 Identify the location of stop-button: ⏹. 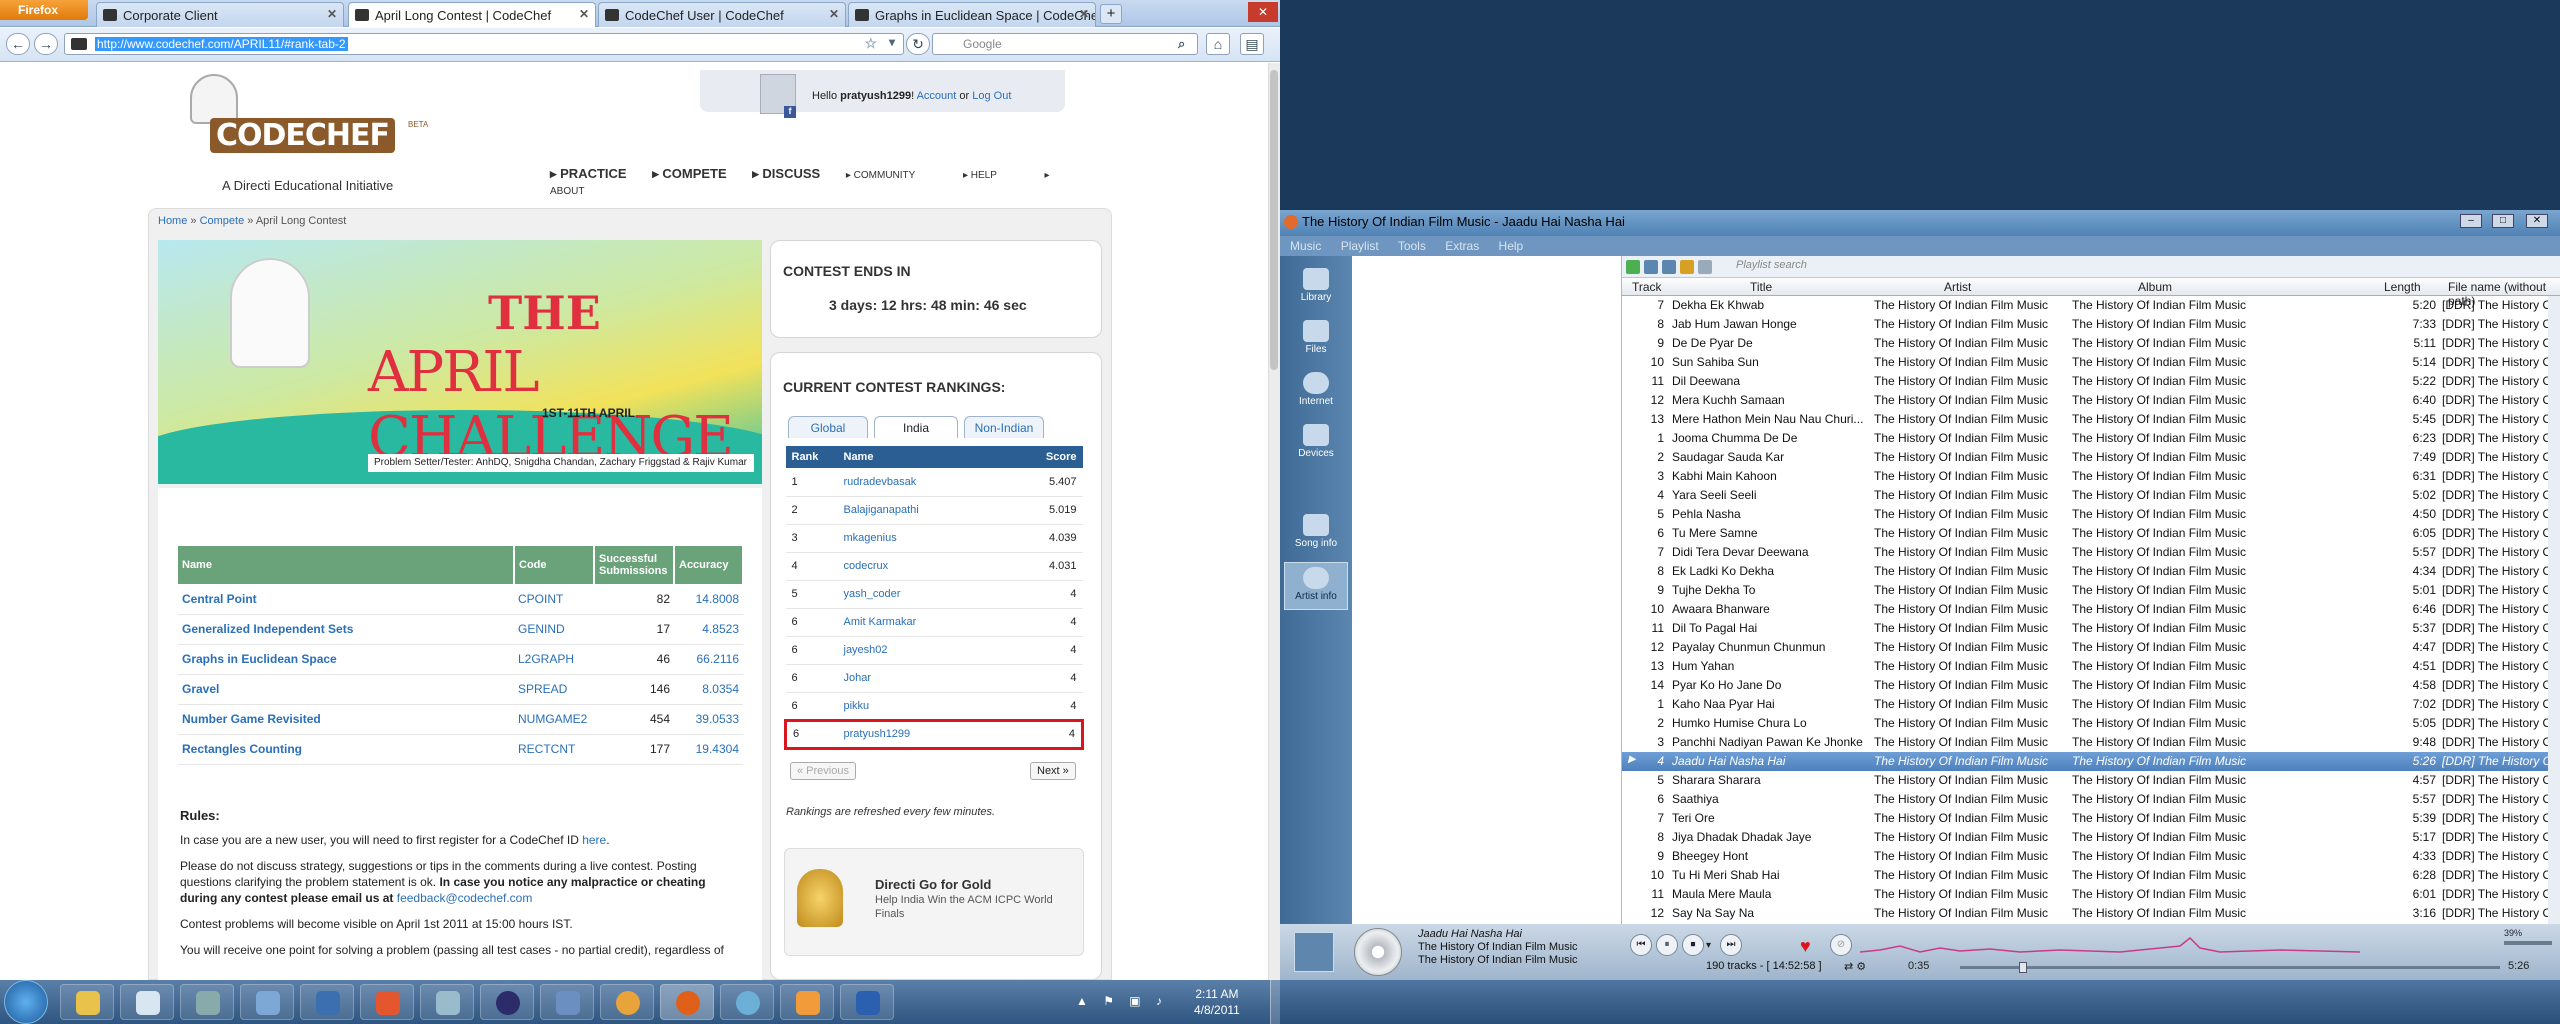
(1693, 945).